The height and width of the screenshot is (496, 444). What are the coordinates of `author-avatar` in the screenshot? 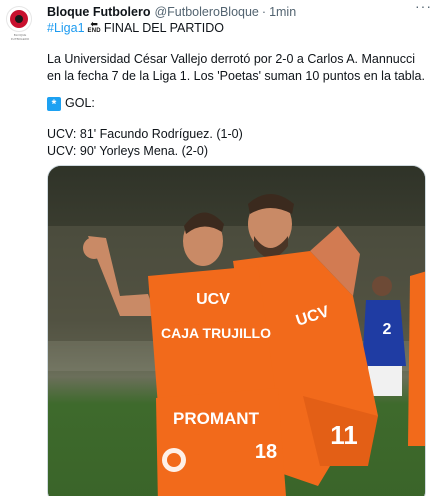 It's located at (19, 19).